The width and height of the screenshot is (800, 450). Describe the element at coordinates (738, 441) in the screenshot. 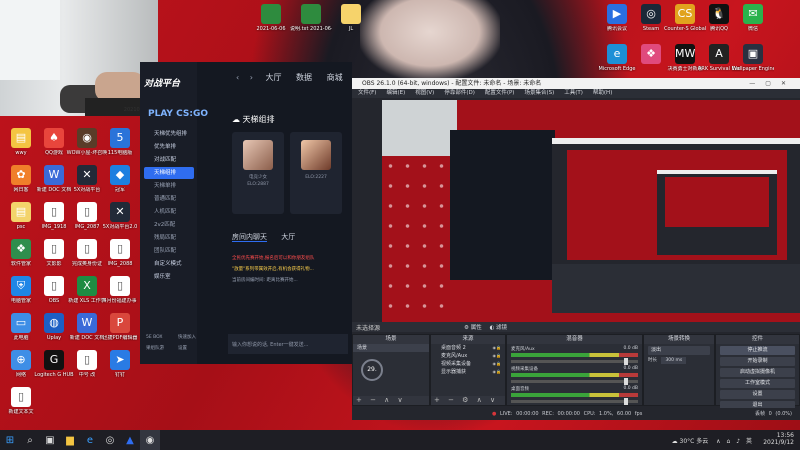

I see `volume-icon: ♪` at that location.